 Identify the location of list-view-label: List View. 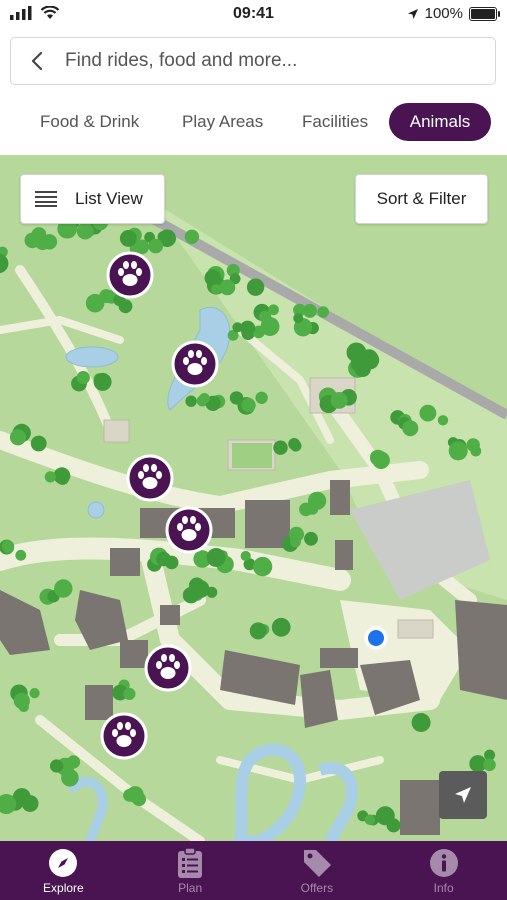
(109, 198).